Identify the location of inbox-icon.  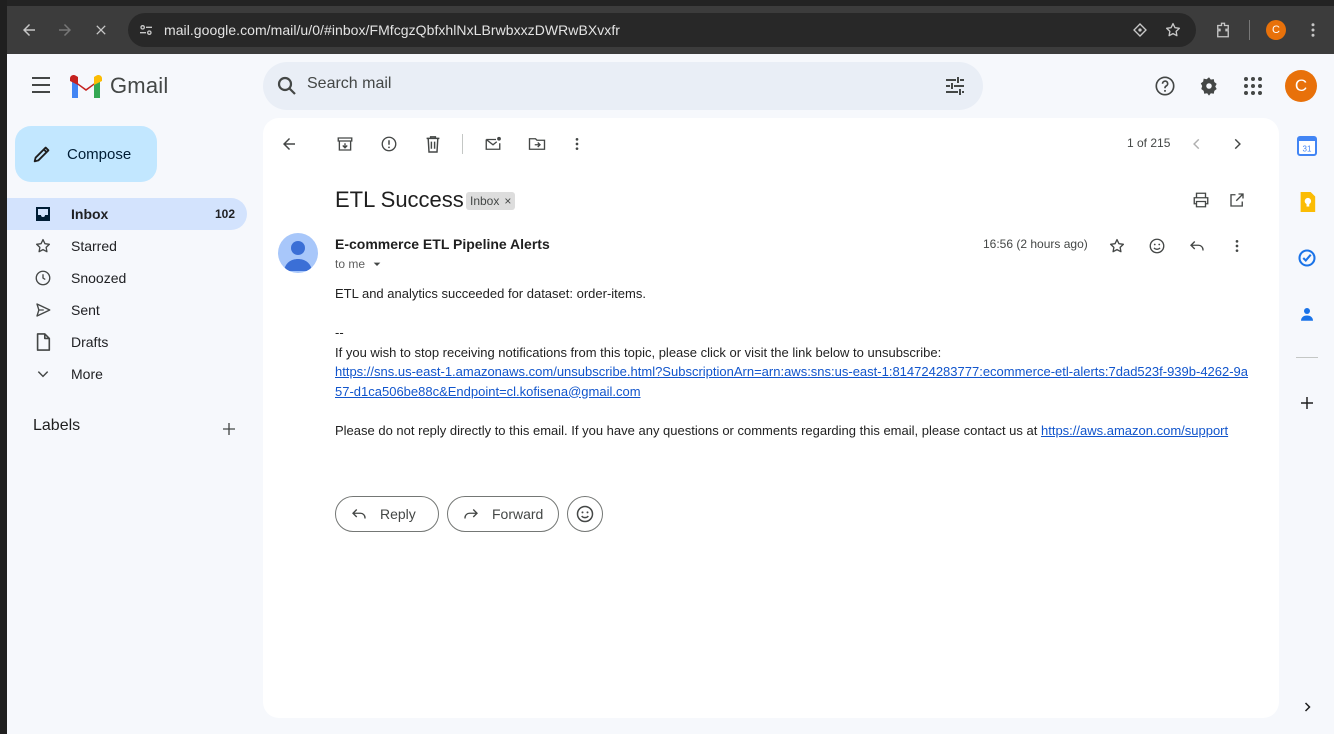
(43, 214).